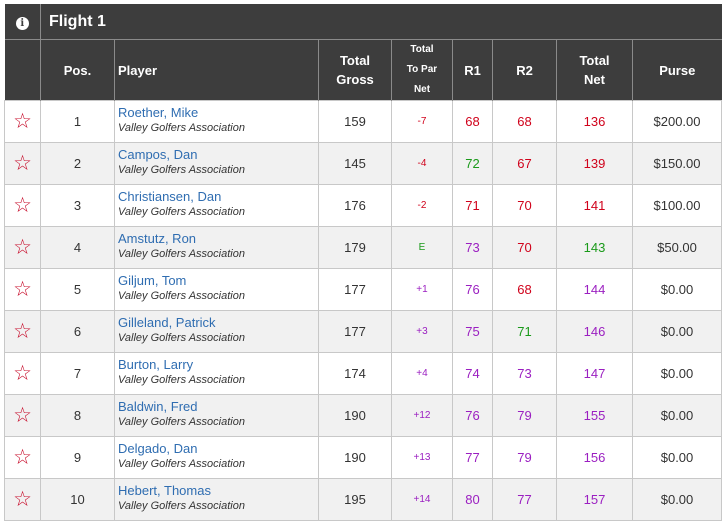 Image resolution: width=725 pixels, height=521 pixels. Describe the element at coordinates (524, 499) in the screenshot. I see `round2-cell: 77` at that location.